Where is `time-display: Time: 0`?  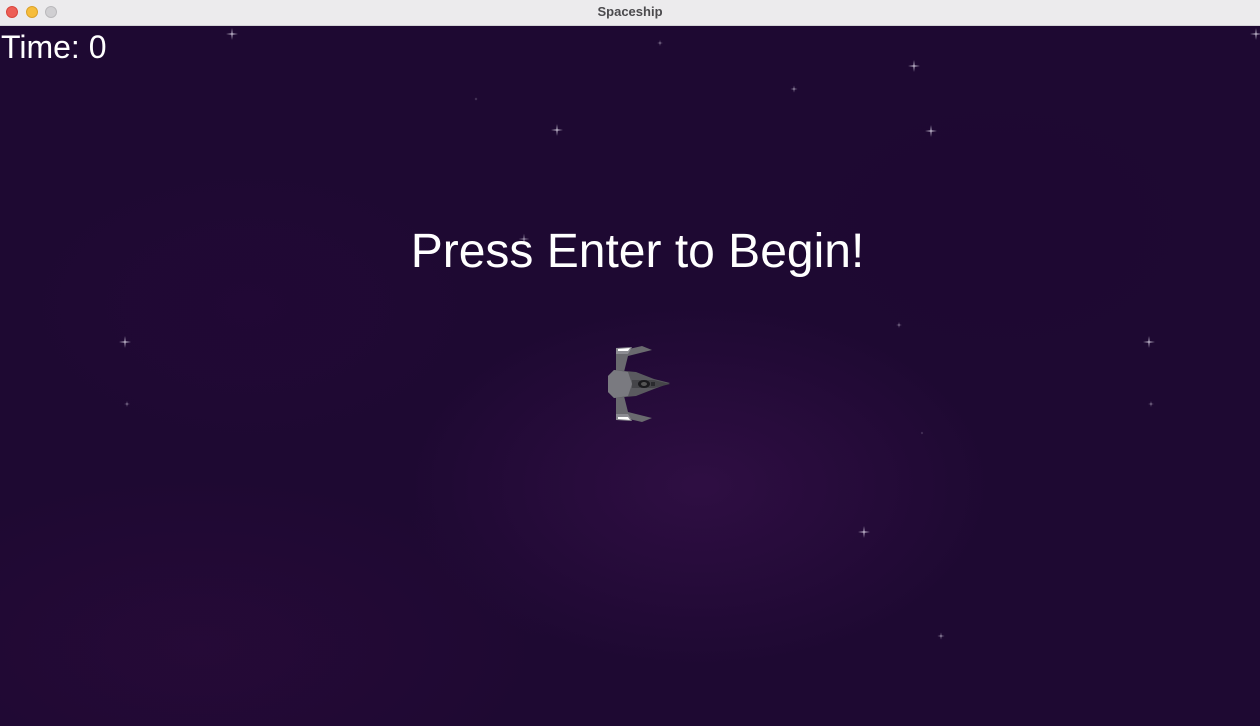 time-display: Time: 0 is located at coordinates (54, 47).